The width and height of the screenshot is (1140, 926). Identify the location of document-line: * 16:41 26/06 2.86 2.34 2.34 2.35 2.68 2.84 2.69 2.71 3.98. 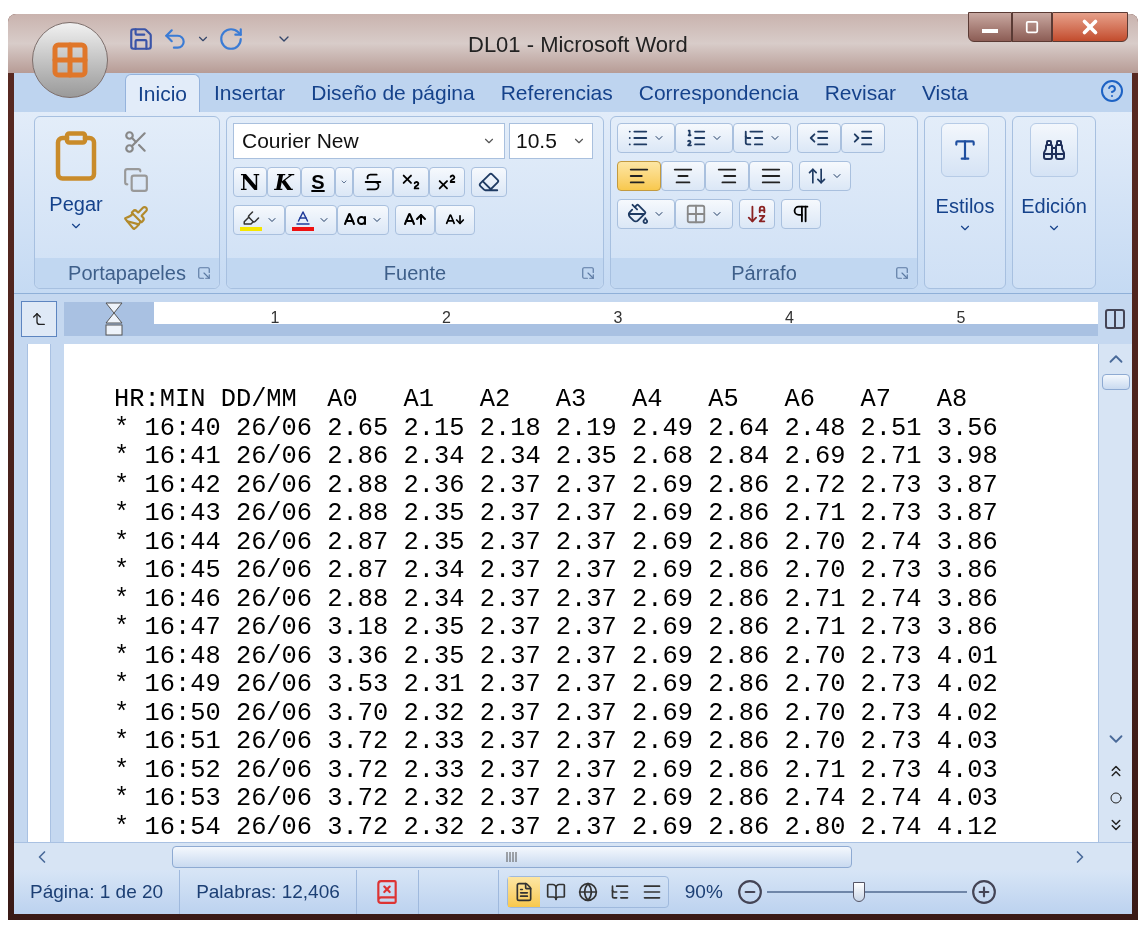
(556, 457).